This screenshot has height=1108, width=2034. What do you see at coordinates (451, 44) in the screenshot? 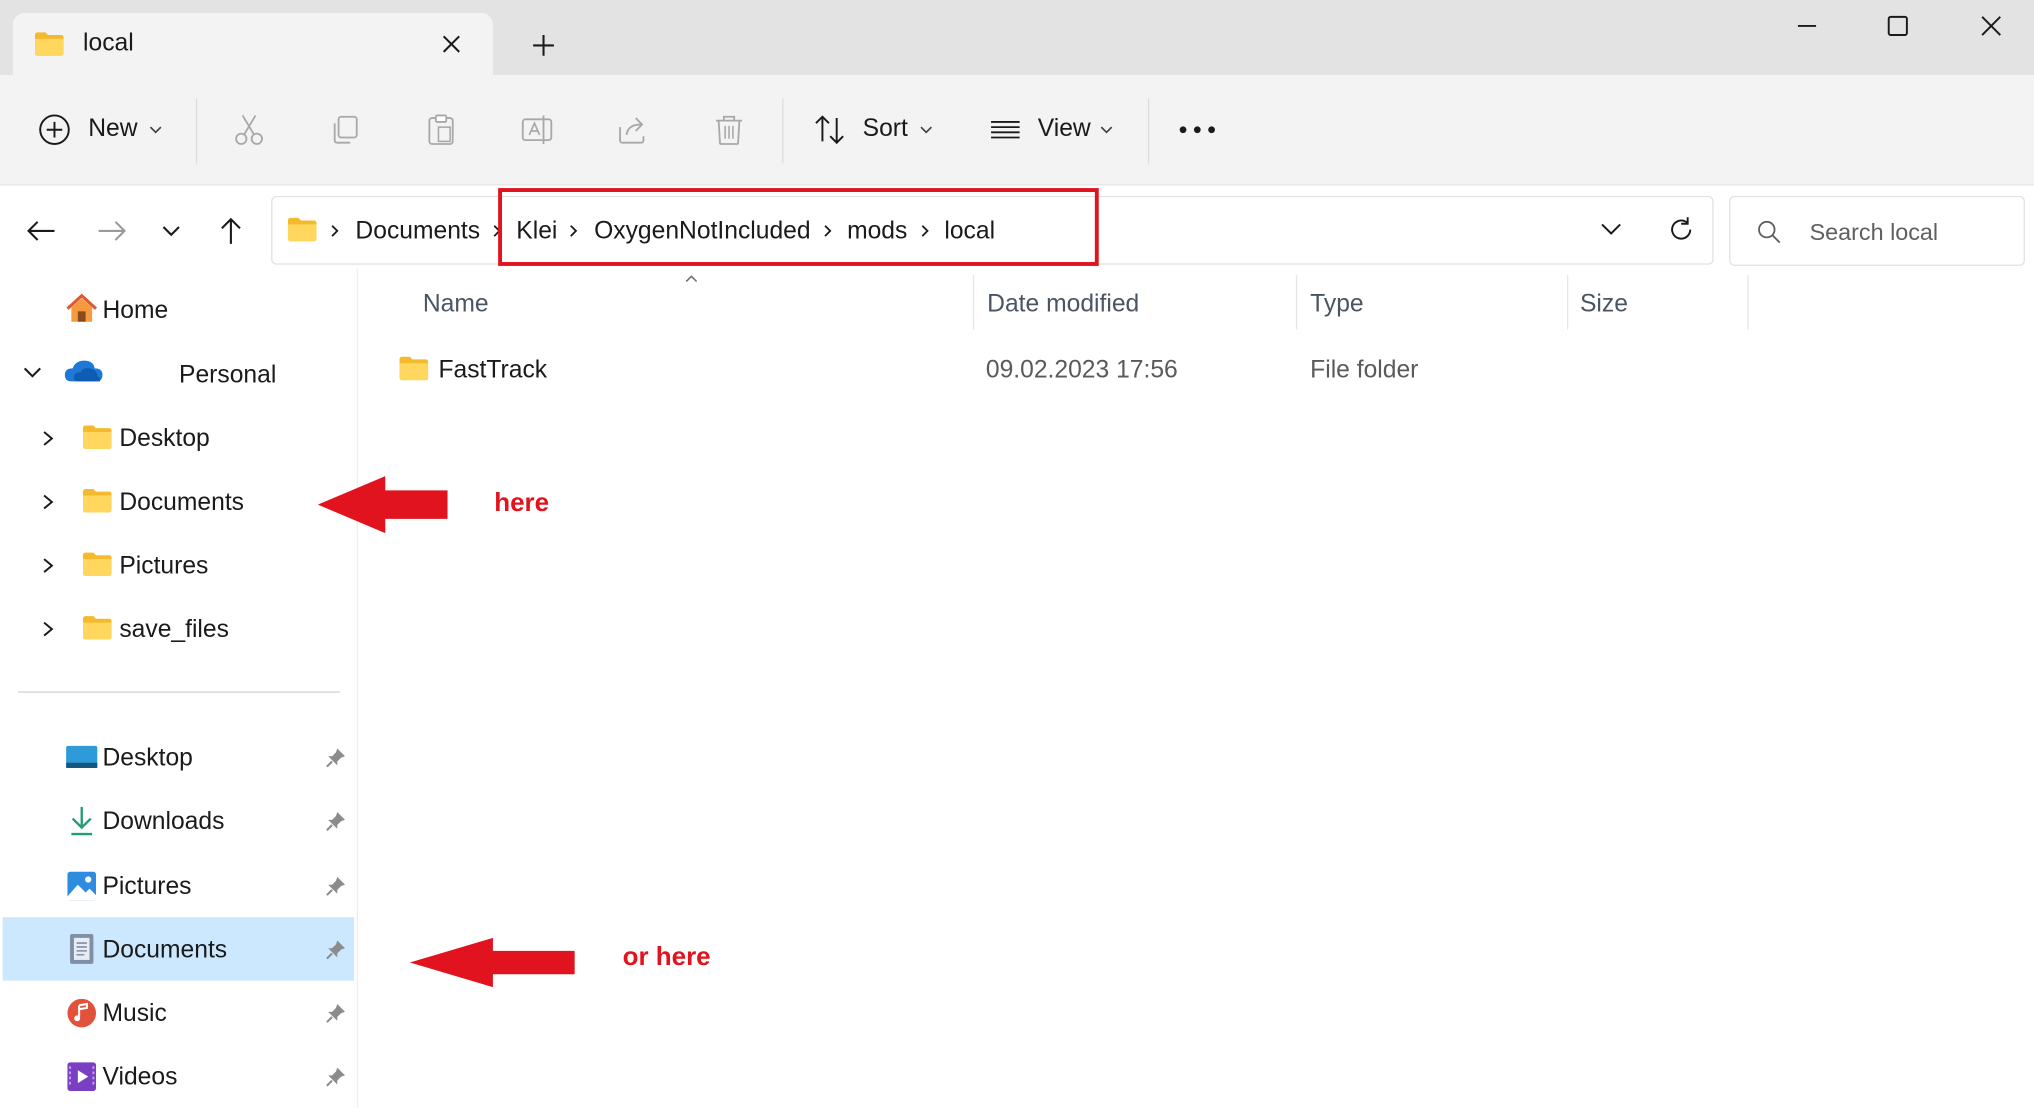
I see `close-tab-icon` at bounding box center [451, 44].